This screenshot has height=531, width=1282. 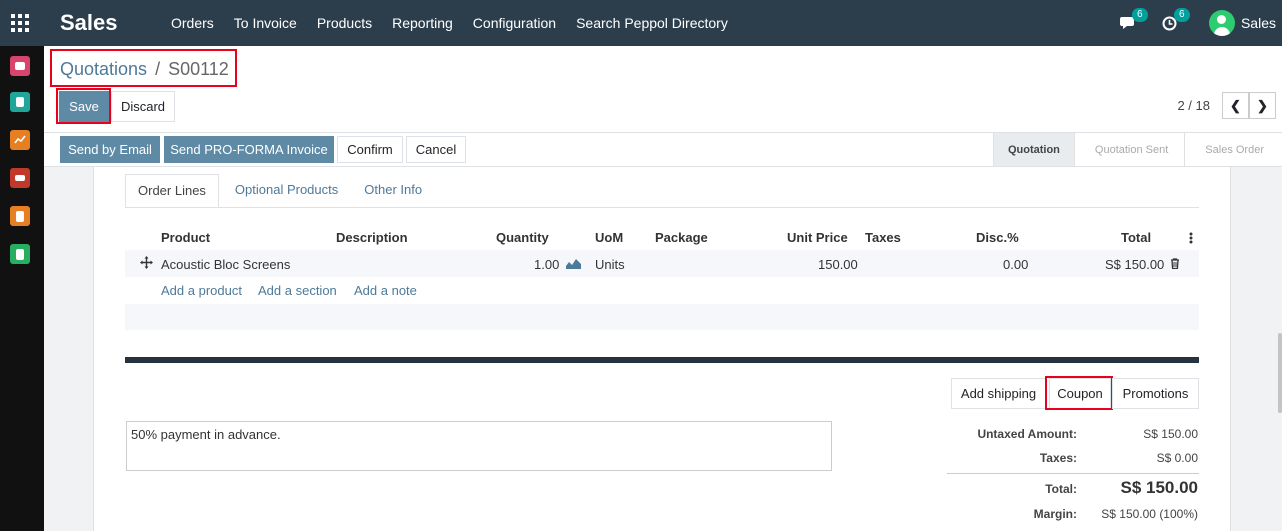 What do you see at coordinates (883, 237) in the screenshot?
I see `column-taxes: Taxes` at bounding box center [883, 237].